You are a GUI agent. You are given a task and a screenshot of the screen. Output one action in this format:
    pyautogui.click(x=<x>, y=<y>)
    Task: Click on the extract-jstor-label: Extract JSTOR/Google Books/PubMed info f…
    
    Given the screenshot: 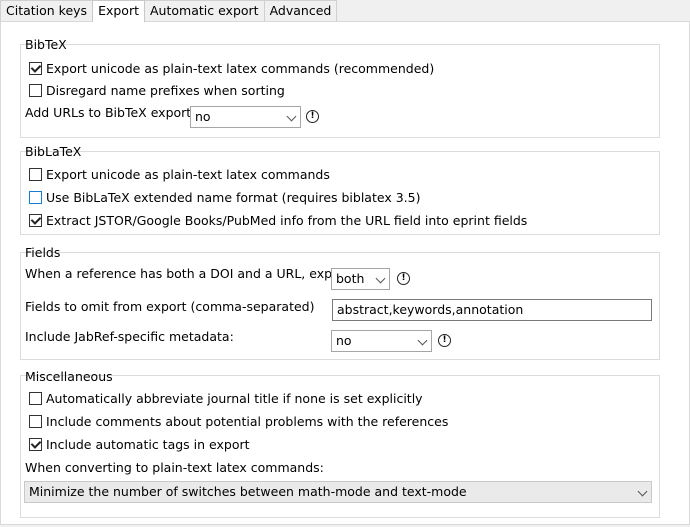 What is the action you would take?
    pyautogui.click(x=287, y=220)
    